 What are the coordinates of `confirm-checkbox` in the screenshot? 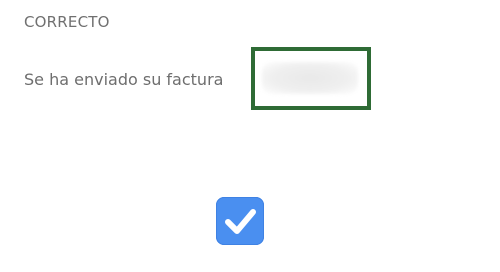 It's located at (240, 221).